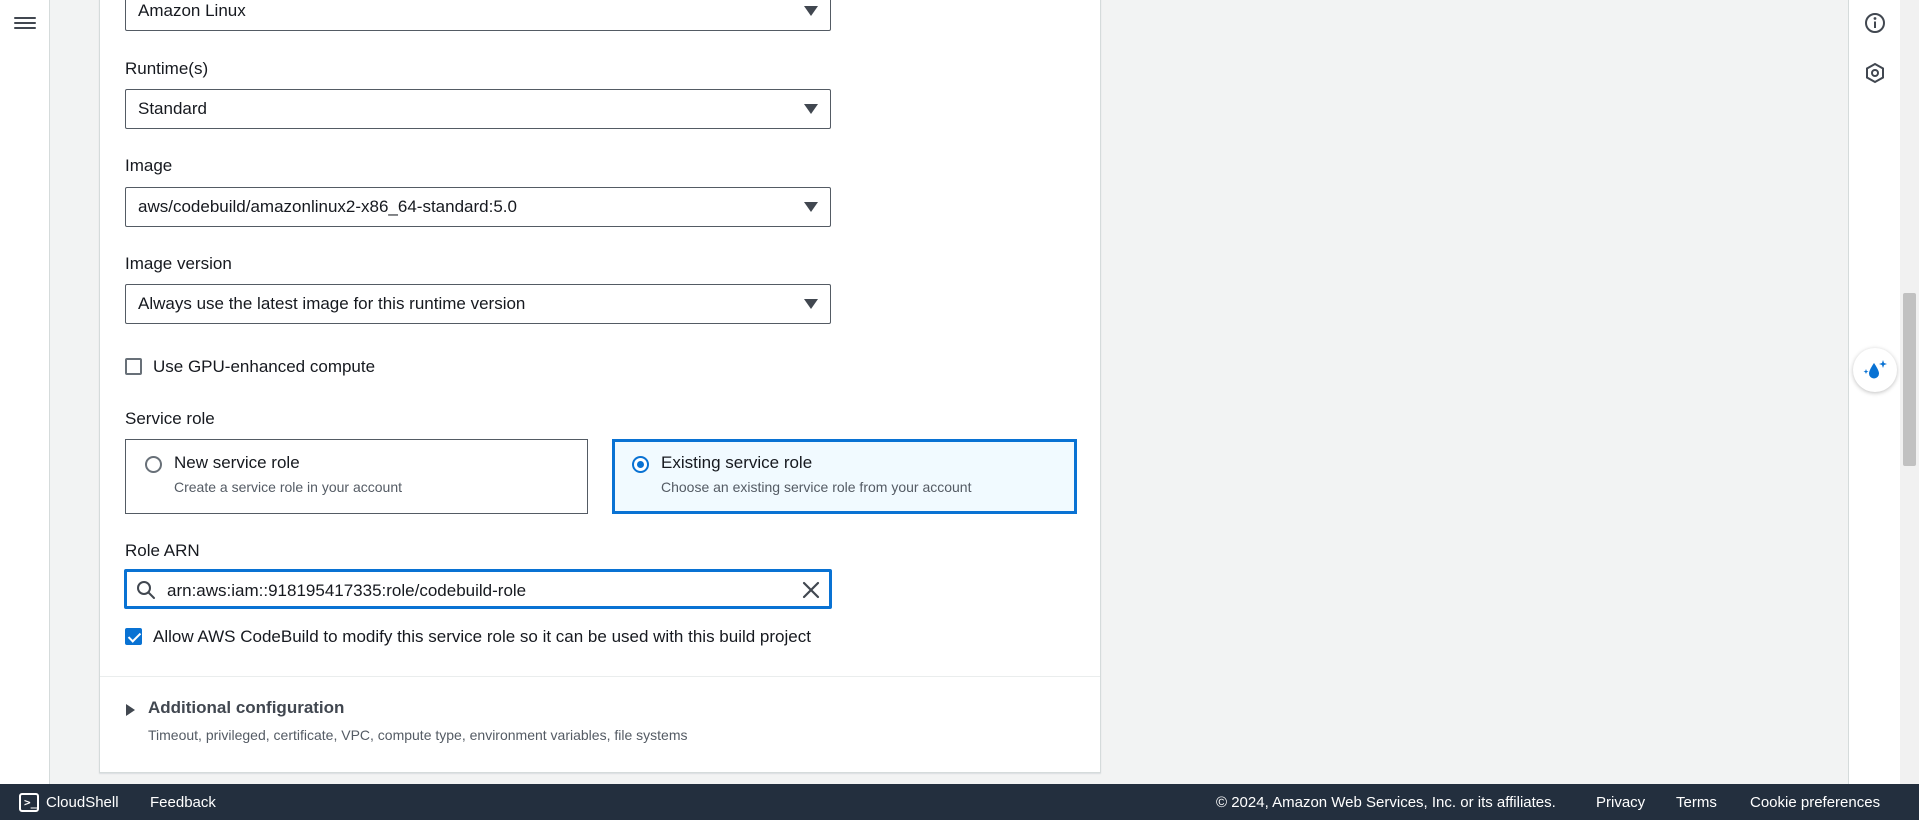 This screenshot has width=1919, height=820. I want to click on runtime-value: Standard, so click(172, 108).